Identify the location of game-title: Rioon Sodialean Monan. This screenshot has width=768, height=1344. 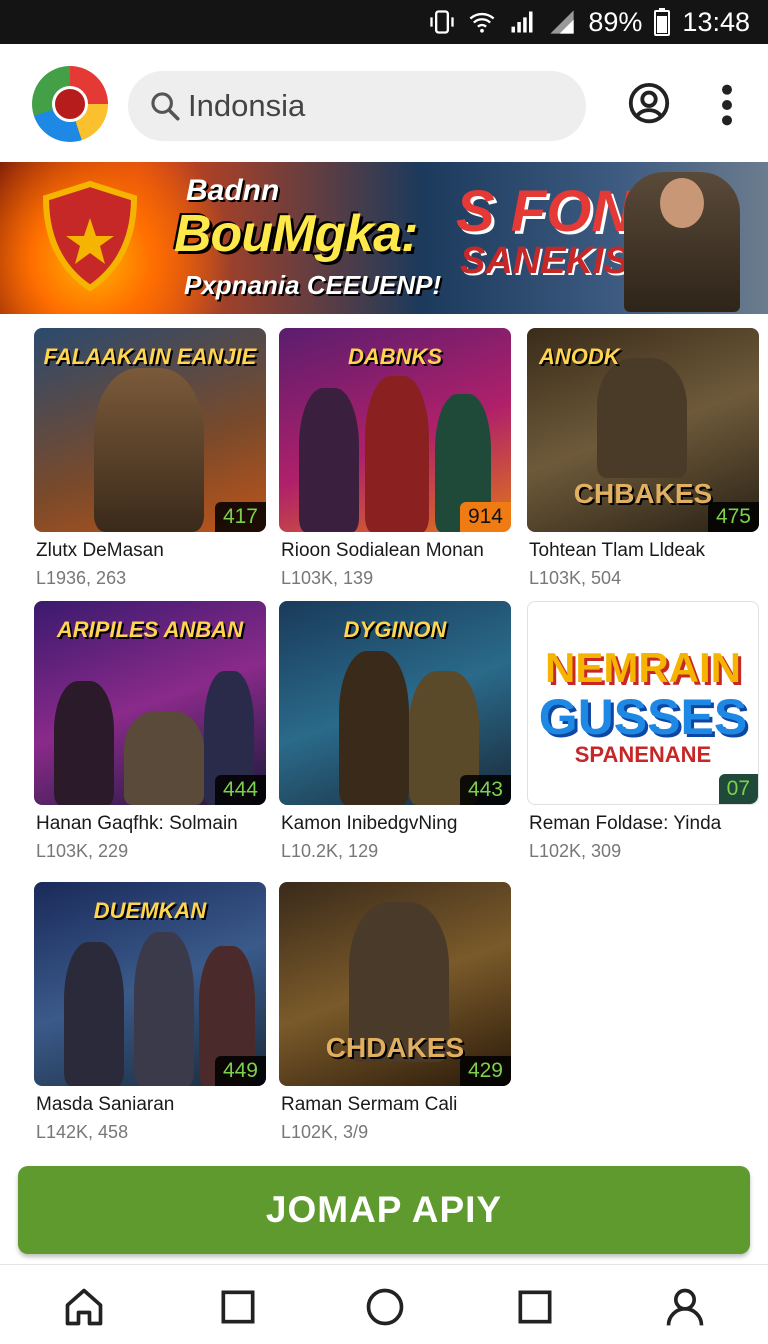
(382, 551).